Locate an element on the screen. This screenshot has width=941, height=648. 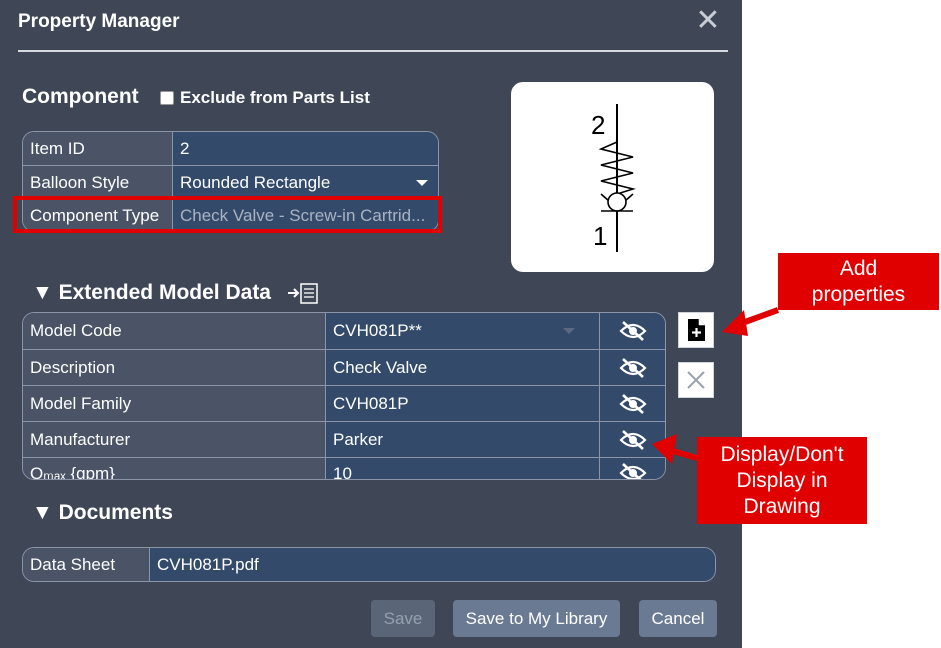
component-symbol-preview: 2 1 is located at coordinates (612, 177).